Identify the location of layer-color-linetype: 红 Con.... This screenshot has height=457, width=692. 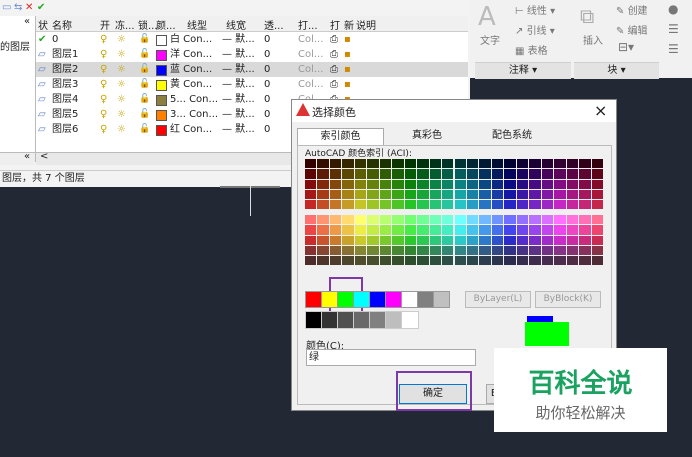
(191, 129).